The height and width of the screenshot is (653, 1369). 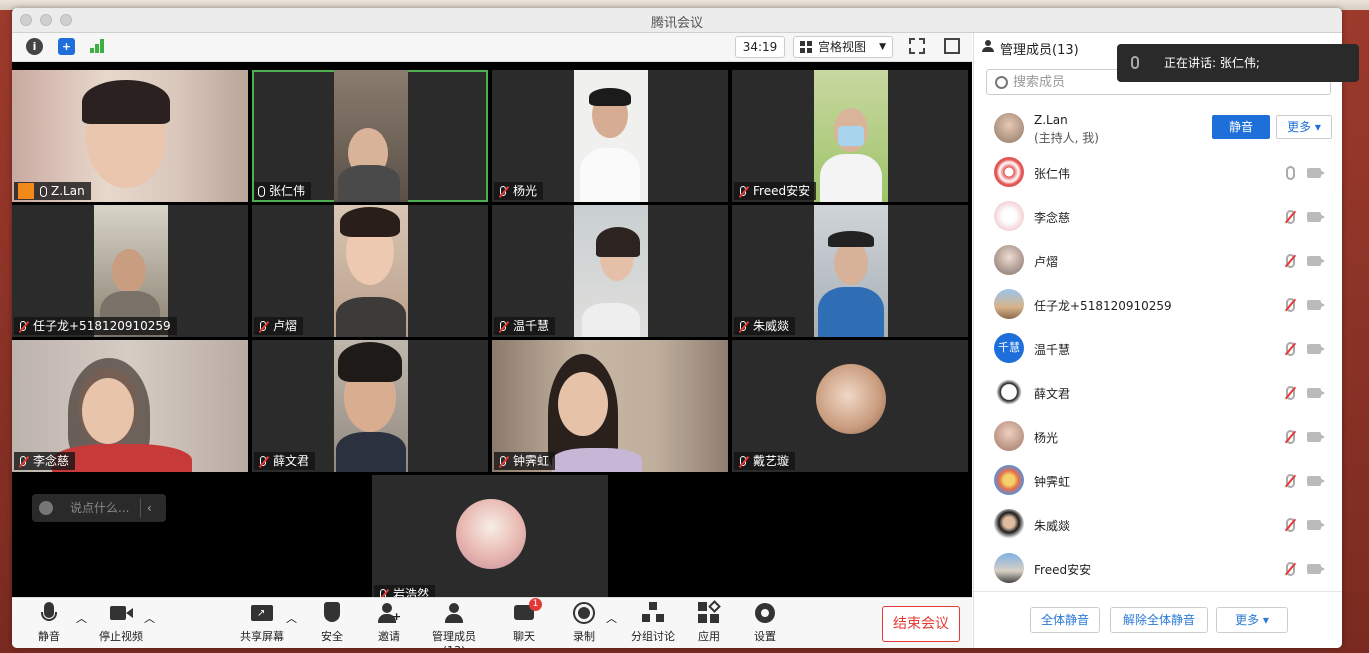 I want to click on participant-name-tag: 戴艺璇, so click(x=765, y=461).